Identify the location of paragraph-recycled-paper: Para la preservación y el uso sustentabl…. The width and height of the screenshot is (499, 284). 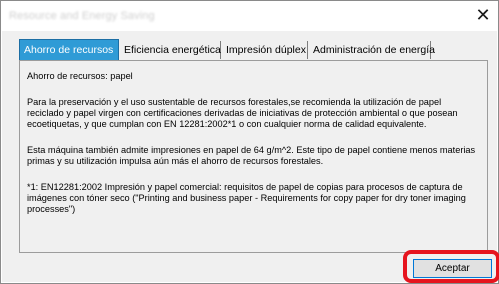
(242, 113).